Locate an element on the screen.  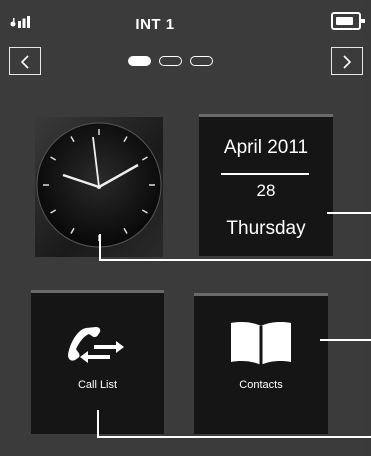
battery-icon is located at coordinates (348, 21).